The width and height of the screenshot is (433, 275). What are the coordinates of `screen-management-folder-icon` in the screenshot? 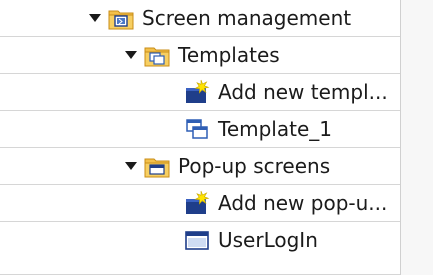 It's located at (121, 18).